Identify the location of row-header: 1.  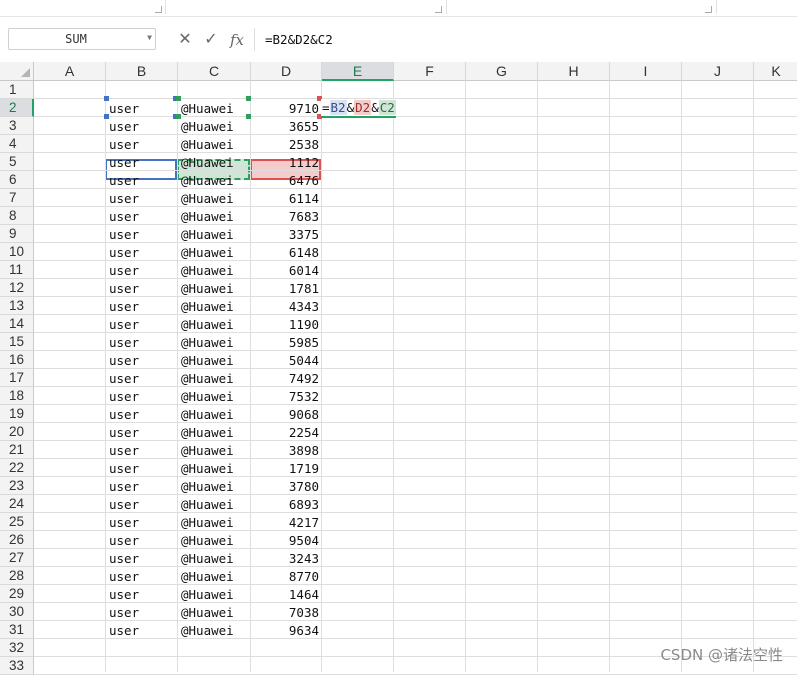
(17, 90).